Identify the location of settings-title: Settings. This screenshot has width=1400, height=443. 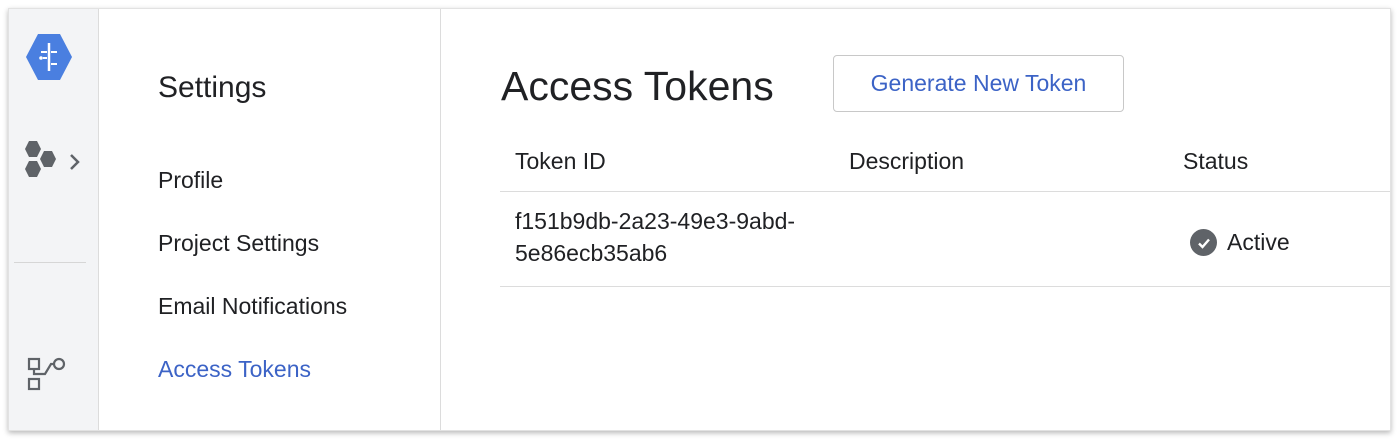
(212, 87).